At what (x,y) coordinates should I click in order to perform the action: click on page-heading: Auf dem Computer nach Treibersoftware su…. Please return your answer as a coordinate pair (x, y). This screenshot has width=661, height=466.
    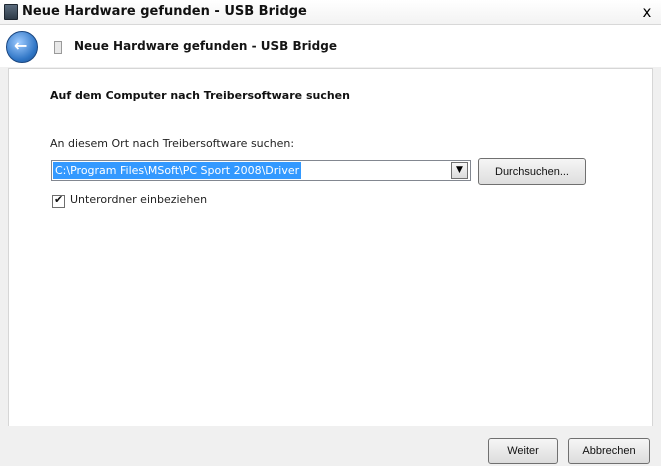
    Looking at the image, I should click on (200, 95).